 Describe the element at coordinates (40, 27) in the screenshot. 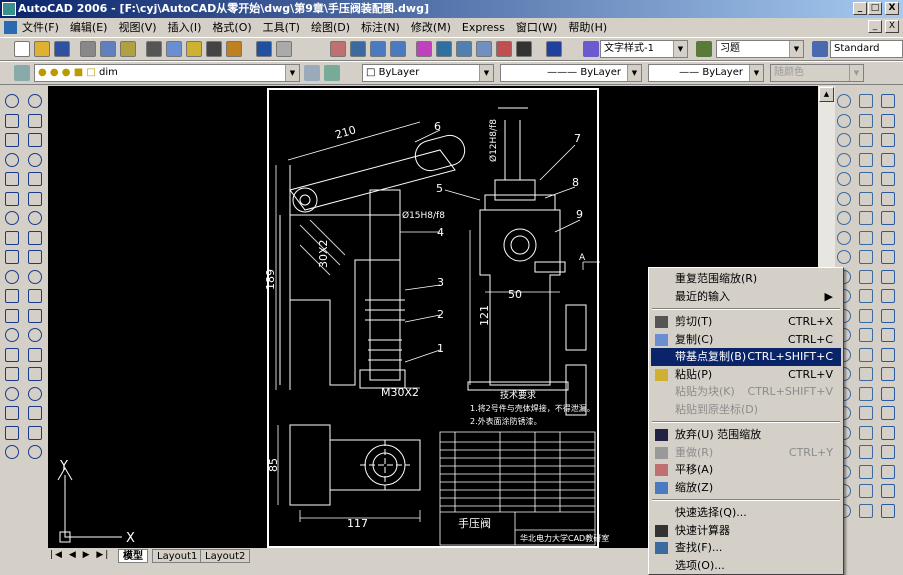

I see `menu-file: 文件(F)` at that location.